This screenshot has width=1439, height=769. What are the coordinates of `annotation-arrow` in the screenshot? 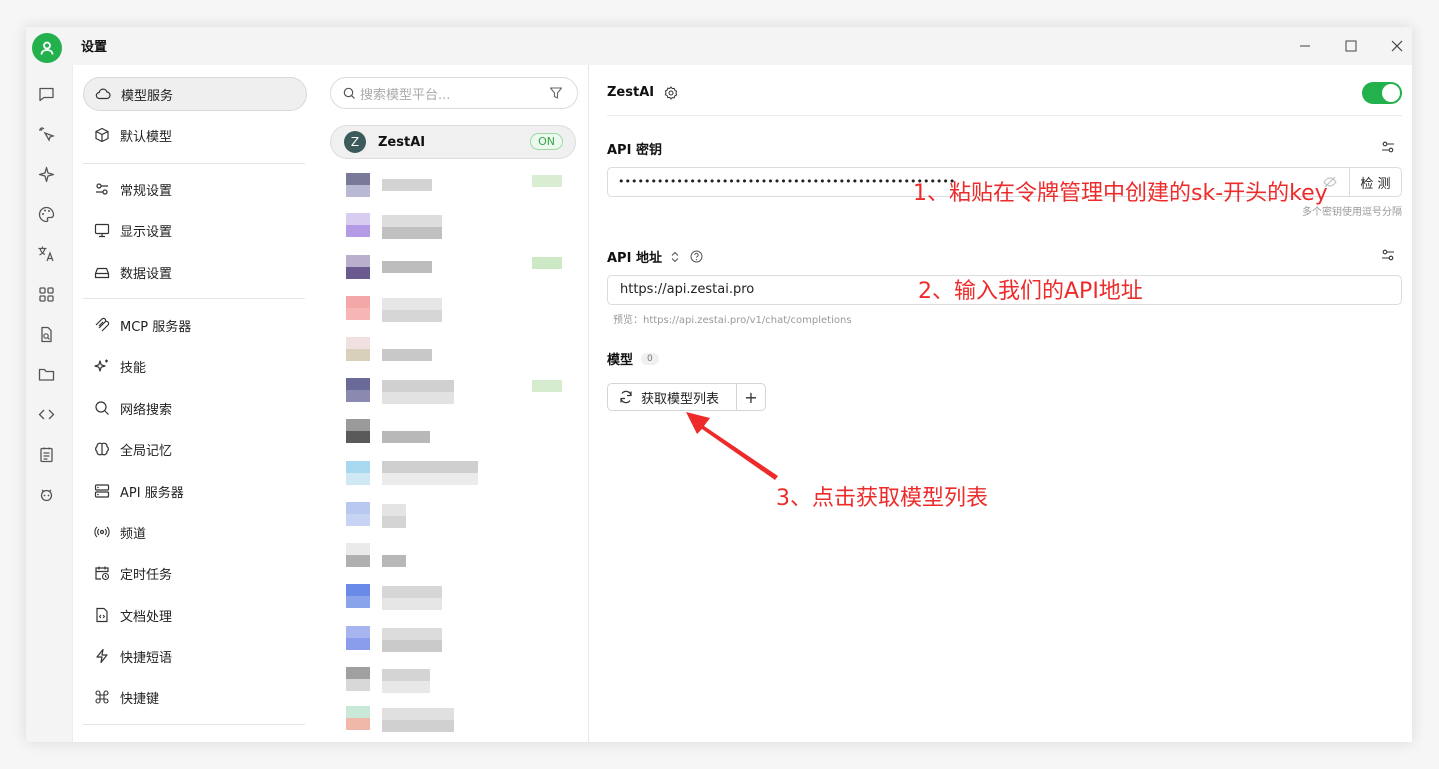 It's located at (732, 446).